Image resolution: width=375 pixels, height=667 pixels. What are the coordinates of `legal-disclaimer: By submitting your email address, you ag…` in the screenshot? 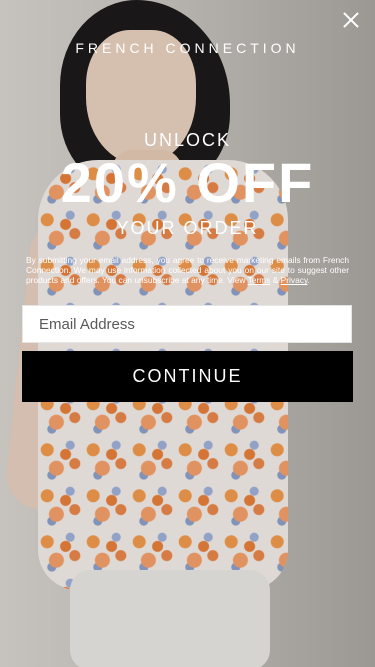 It's located at (187, 270).